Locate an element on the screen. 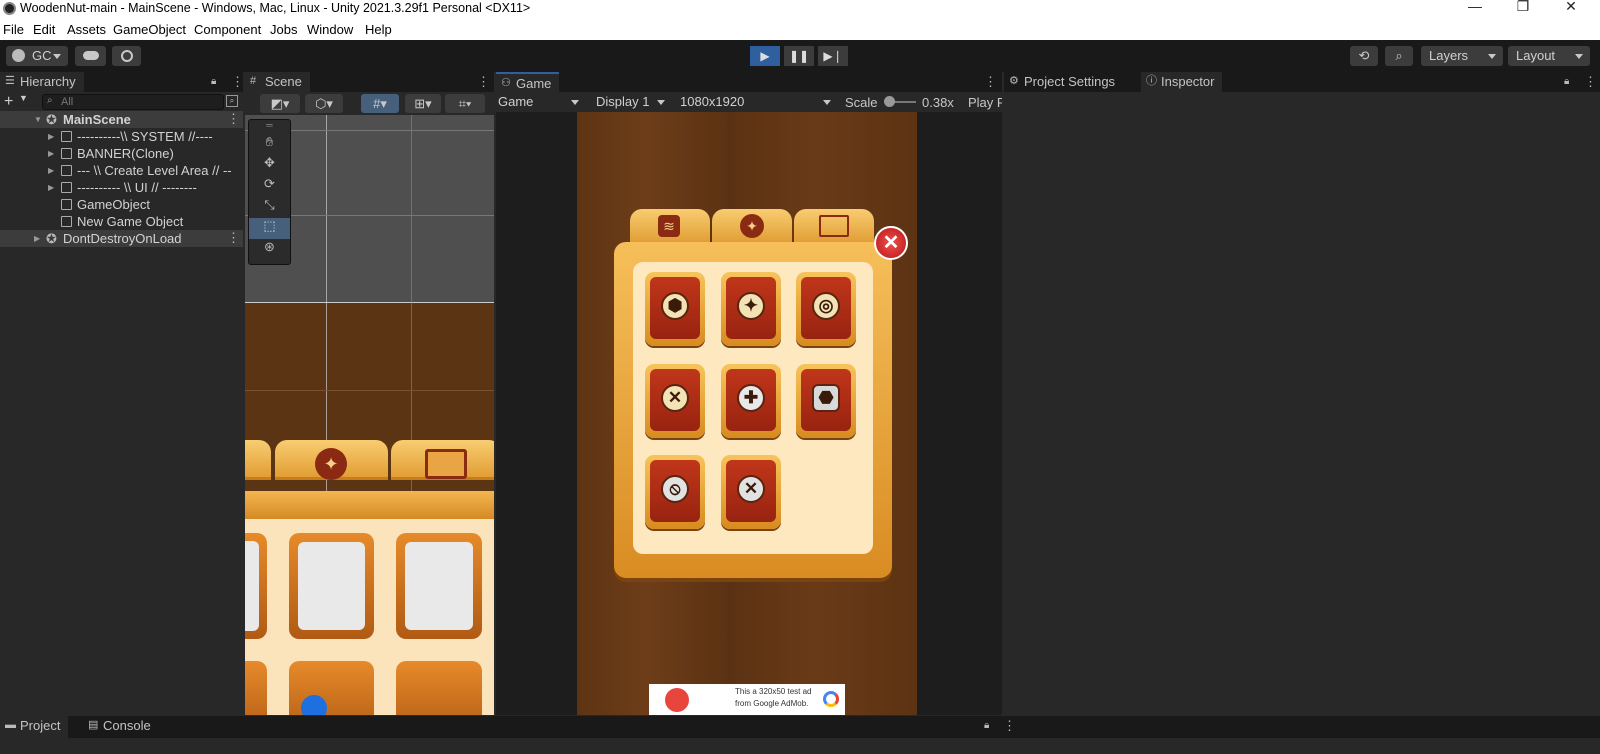 The height and width of the screenshot is (754, 1600). tab-inspector: ⓘ Inspector is located at coordinates (1182, 82).